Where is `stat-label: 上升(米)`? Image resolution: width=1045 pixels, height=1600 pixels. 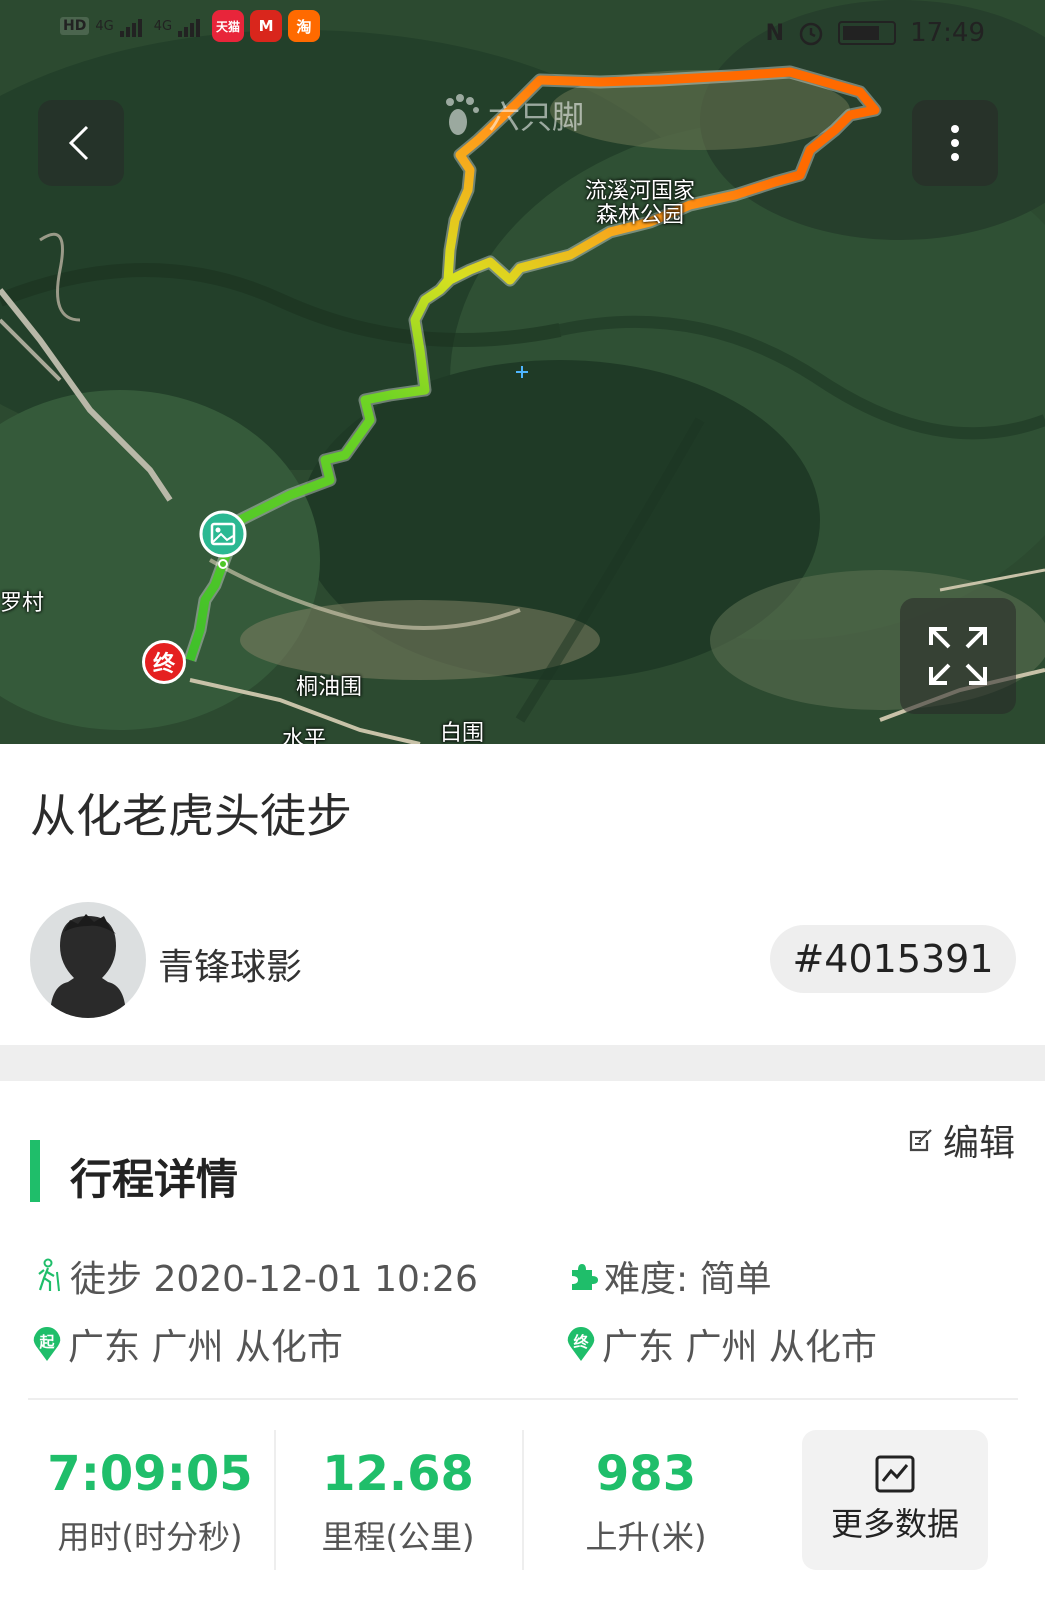
stat-label: 上升(米) is located at coordinates (646, 1537).